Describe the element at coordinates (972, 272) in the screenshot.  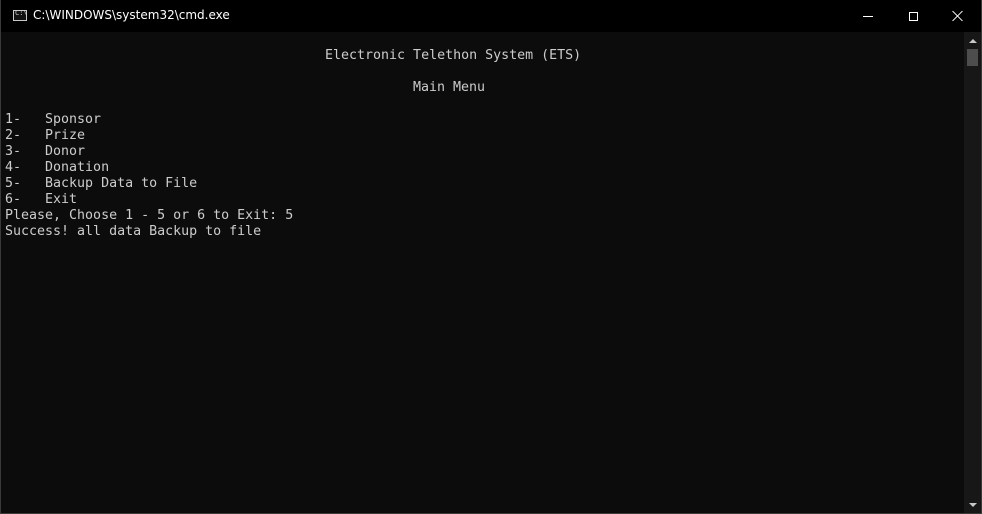
I see `vertical-scrollbar` at that location.